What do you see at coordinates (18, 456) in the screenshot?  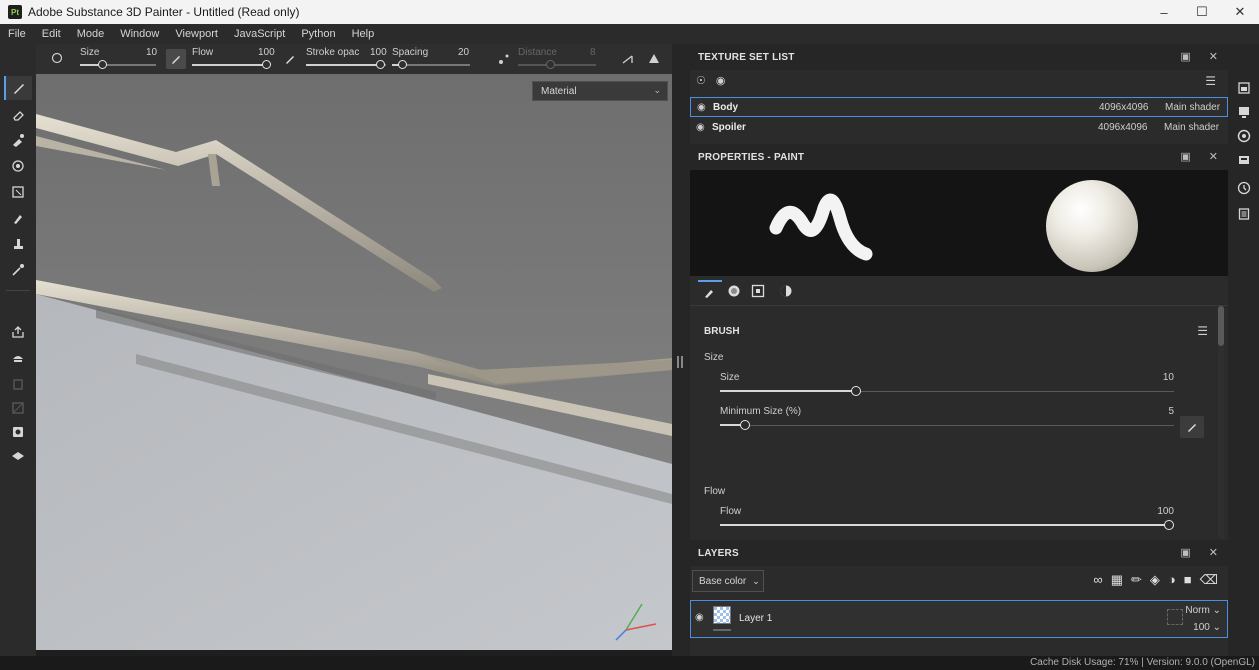 I see `iray-icon` at bounding box center [18, 456].